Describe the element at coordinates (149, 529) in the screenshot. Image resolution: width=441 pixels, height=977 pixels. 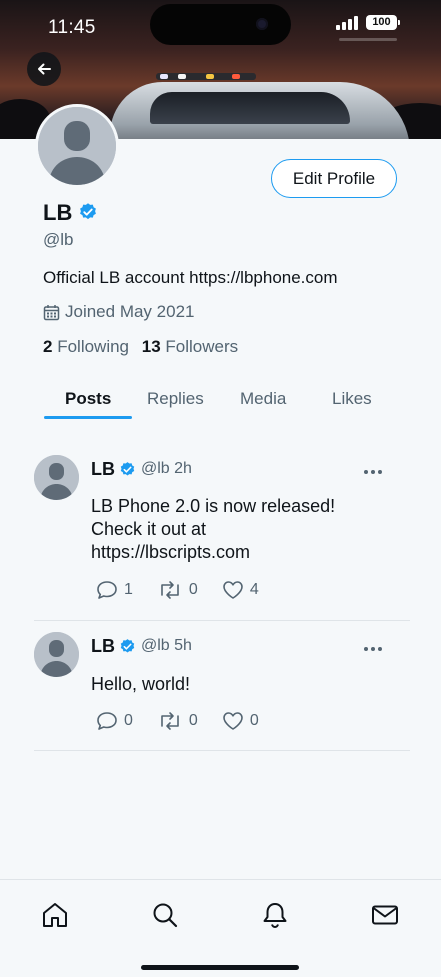
I see `post-text-line: Check it out at` at that location.